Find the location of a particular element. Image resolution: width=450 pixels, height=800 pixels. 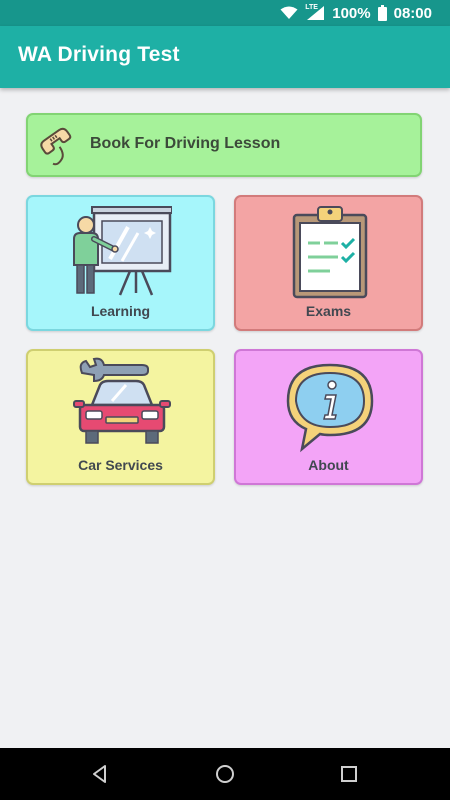

clipboard-checklist-icon is located at coordinates (330, 252).